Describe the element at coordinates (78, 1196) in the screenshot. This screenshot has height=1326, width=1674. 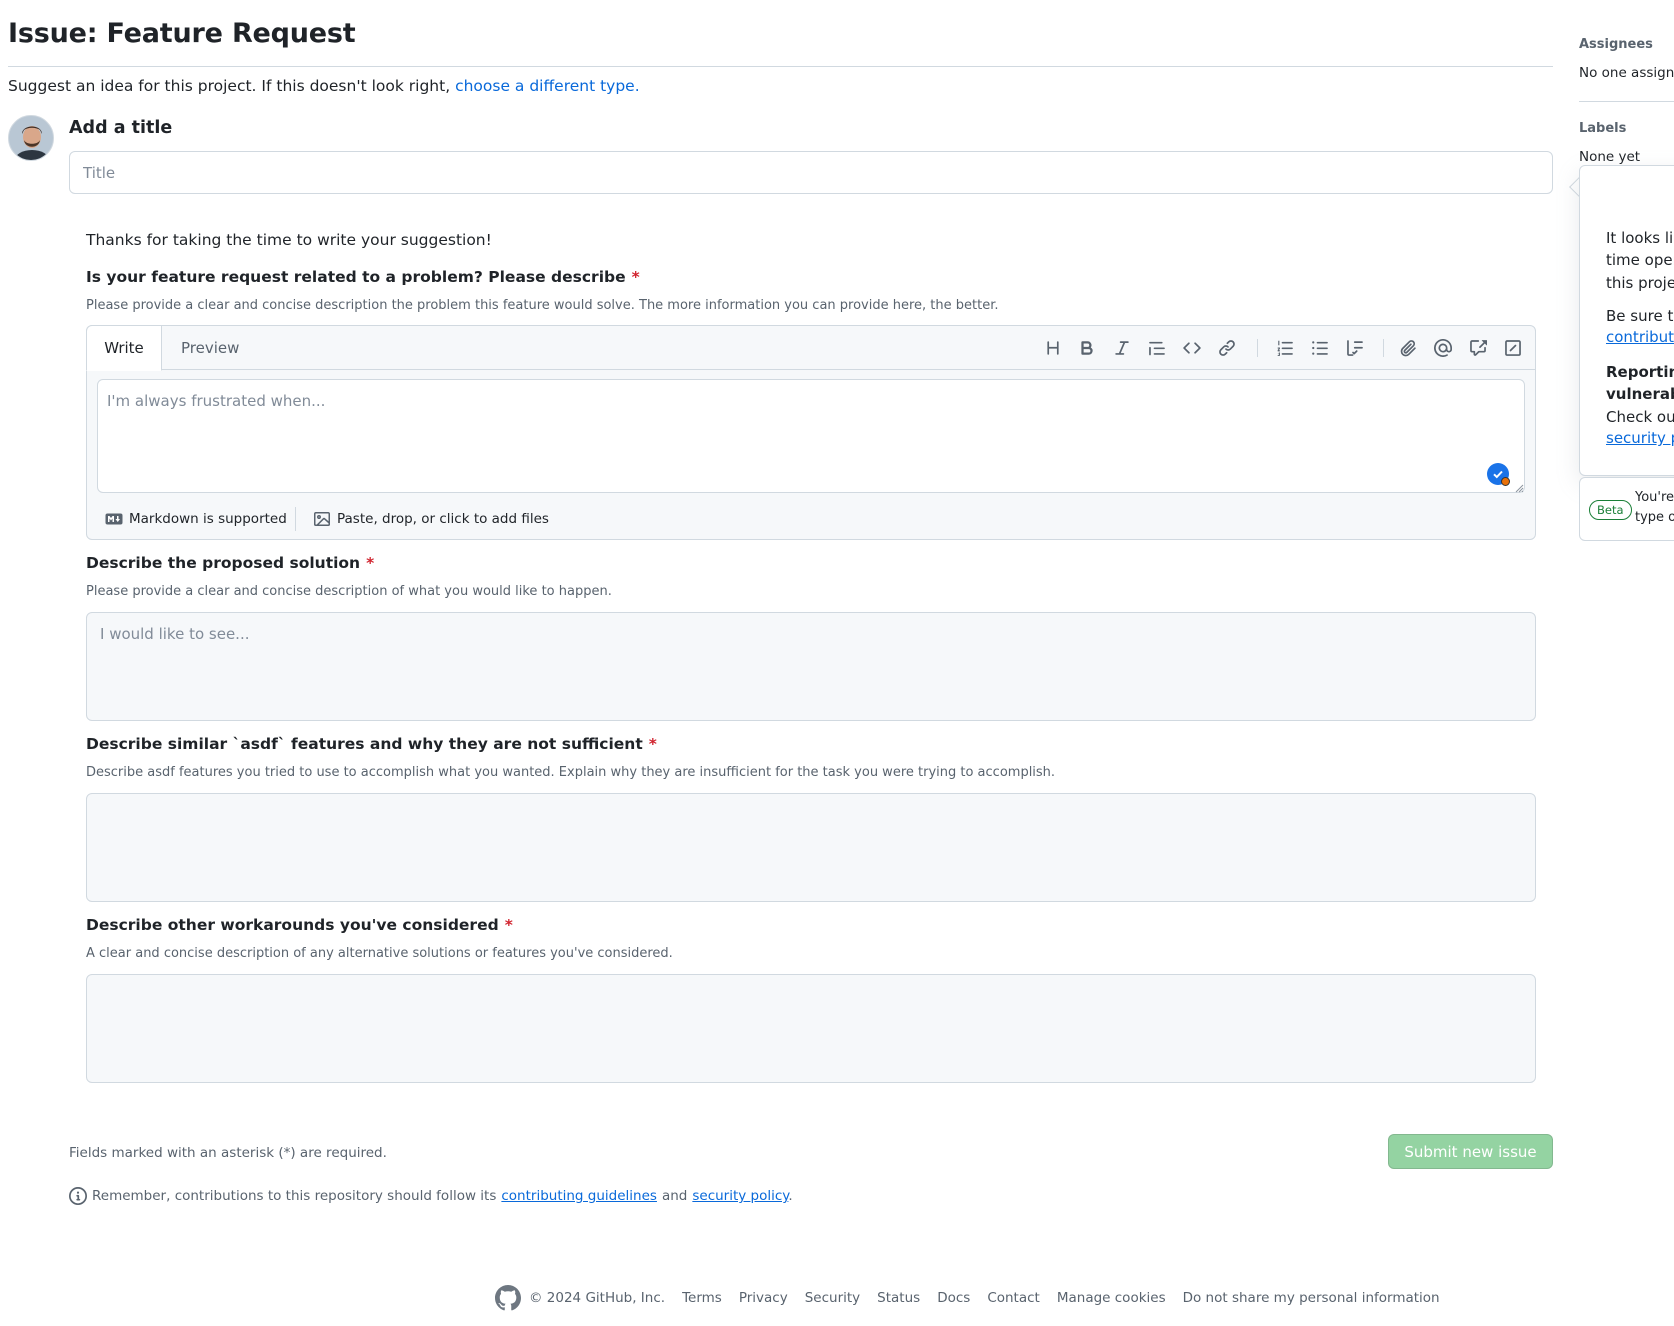
I see `info-icon` at that location.